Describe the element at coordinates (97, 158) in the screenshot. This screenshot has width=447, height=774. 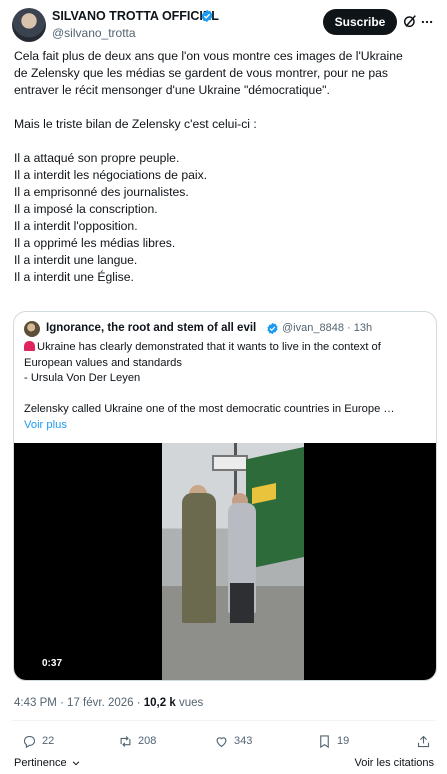
I see `tweet-line: Il a attaqué son propre peuple.` at that location.